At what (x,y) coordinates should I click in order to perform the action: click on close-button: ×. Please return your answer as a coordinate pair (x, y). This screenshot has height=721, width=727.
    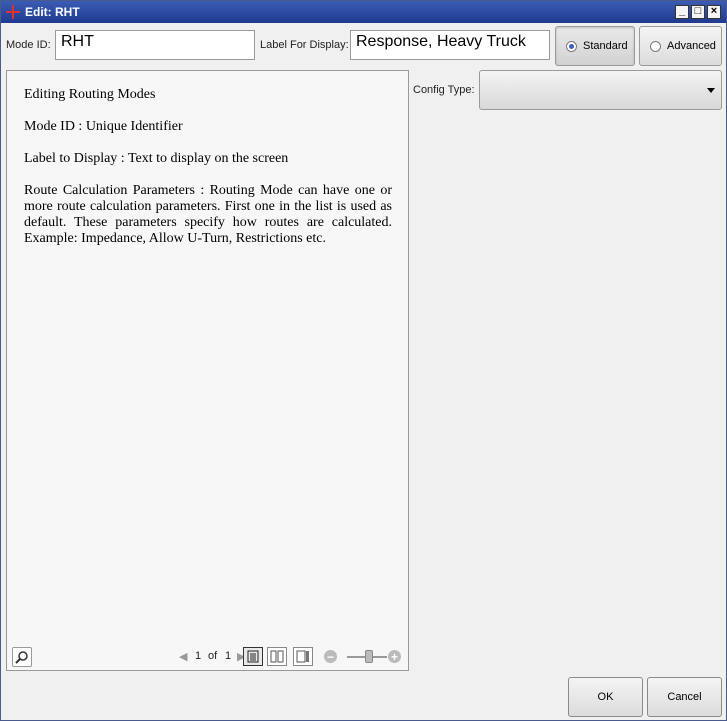
    Looking at the image, I should click on (714, 12).